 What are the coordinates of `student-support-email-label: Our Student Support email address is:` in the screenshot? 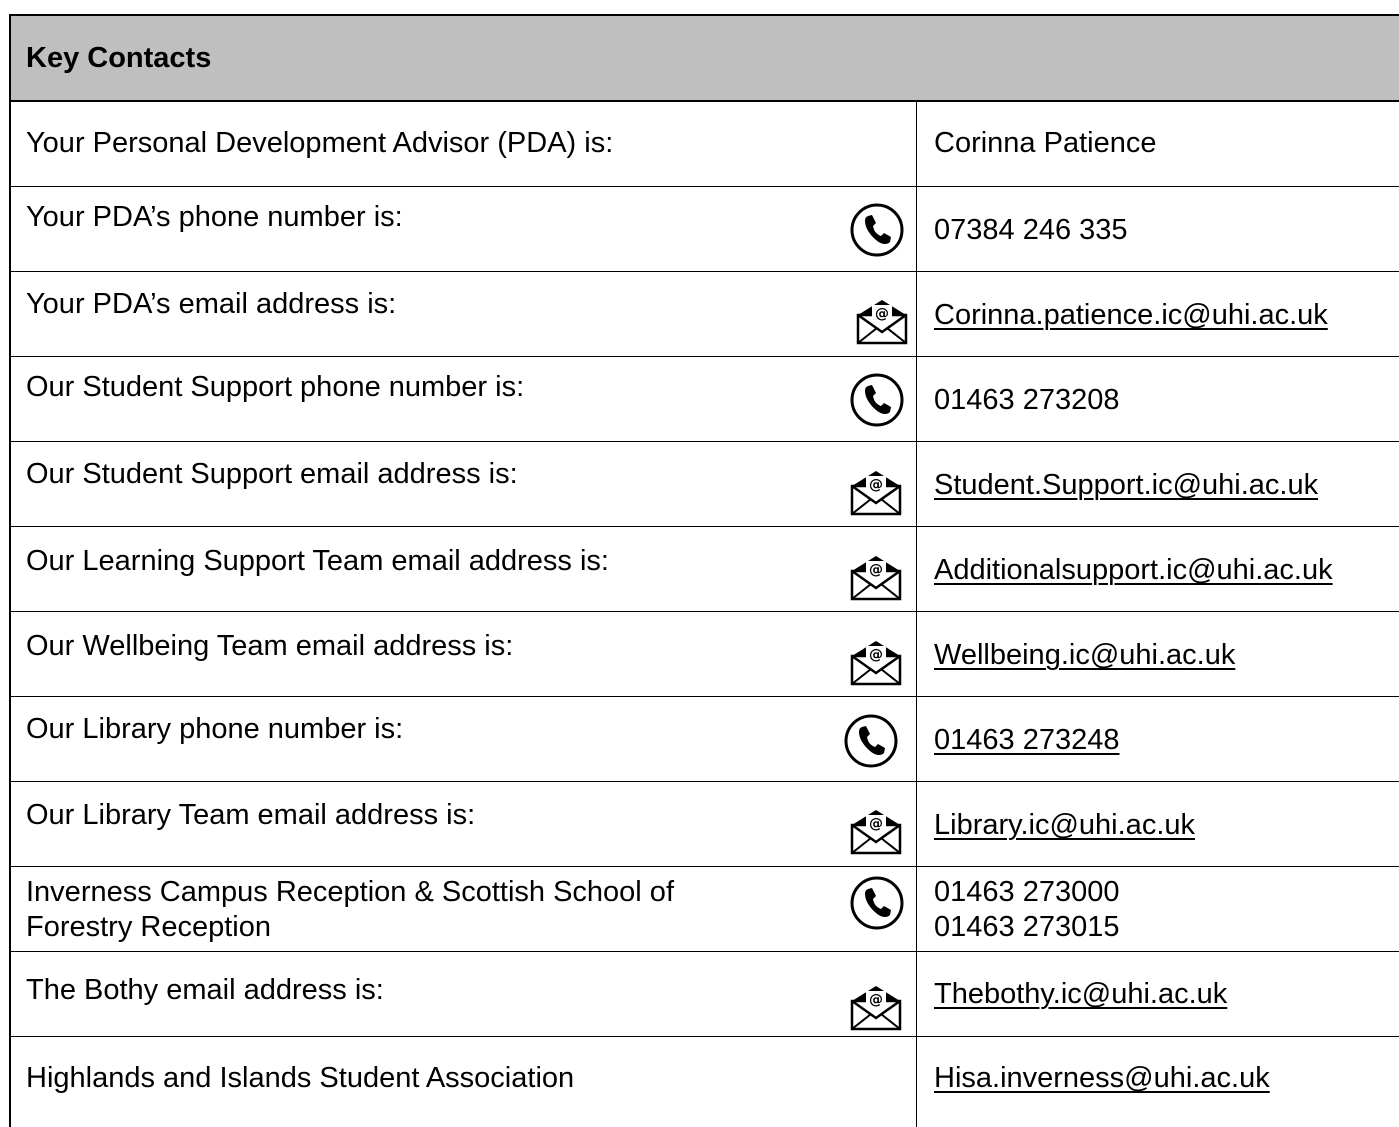 It's located at (272, 474).